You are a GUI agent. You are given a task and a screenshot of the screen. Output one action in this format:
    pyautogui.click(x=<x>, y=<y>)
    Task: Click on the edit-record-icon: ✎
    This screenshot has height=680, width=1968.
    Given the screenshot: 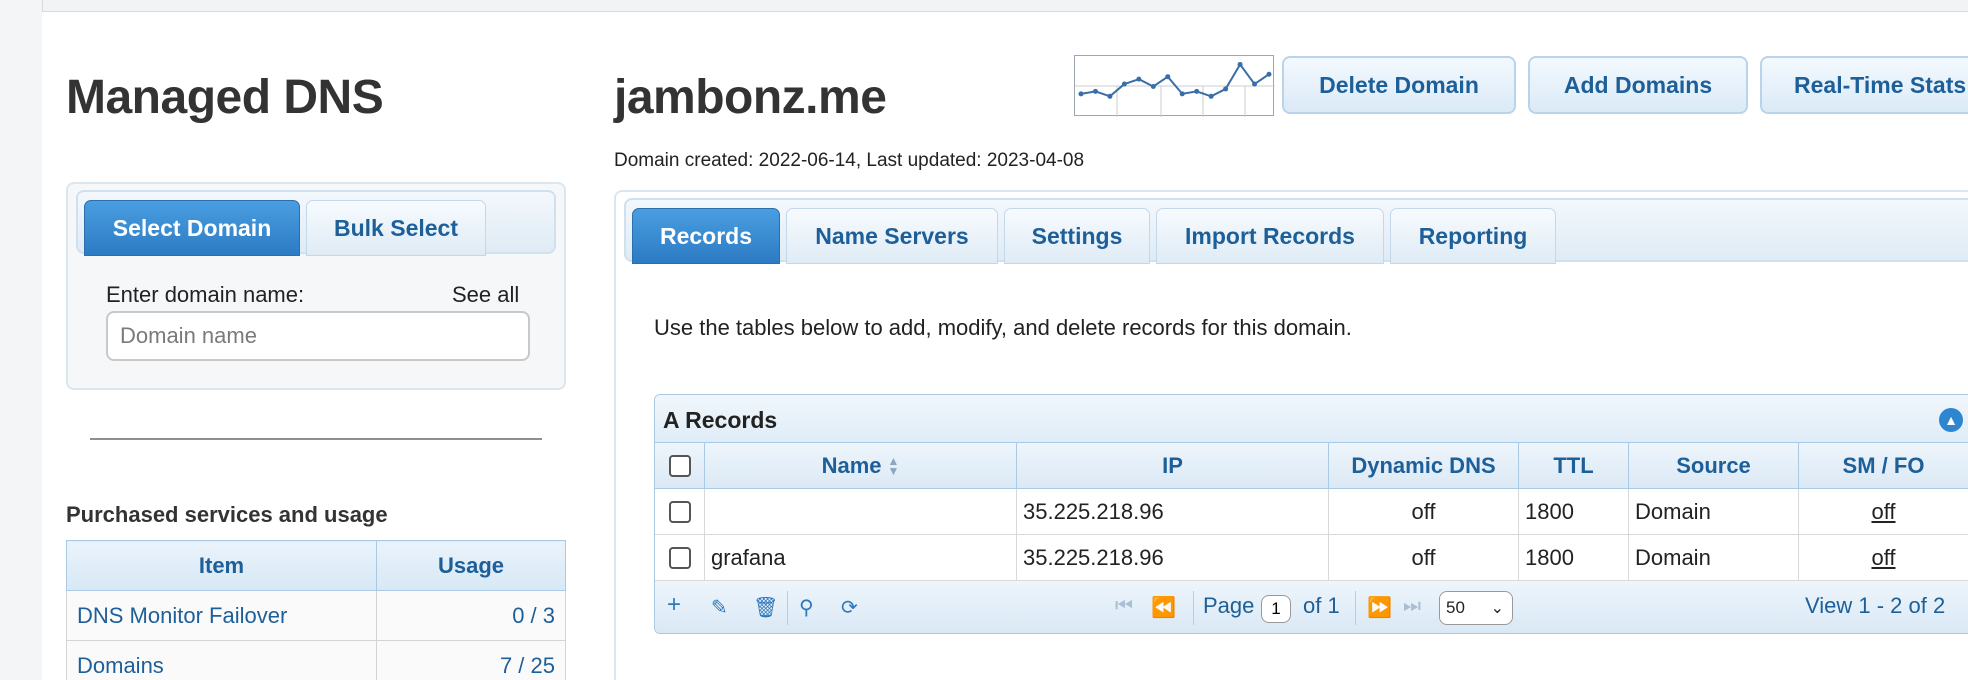 What is the action you would take?
    pyautogui.click(x=719, y=607)
    